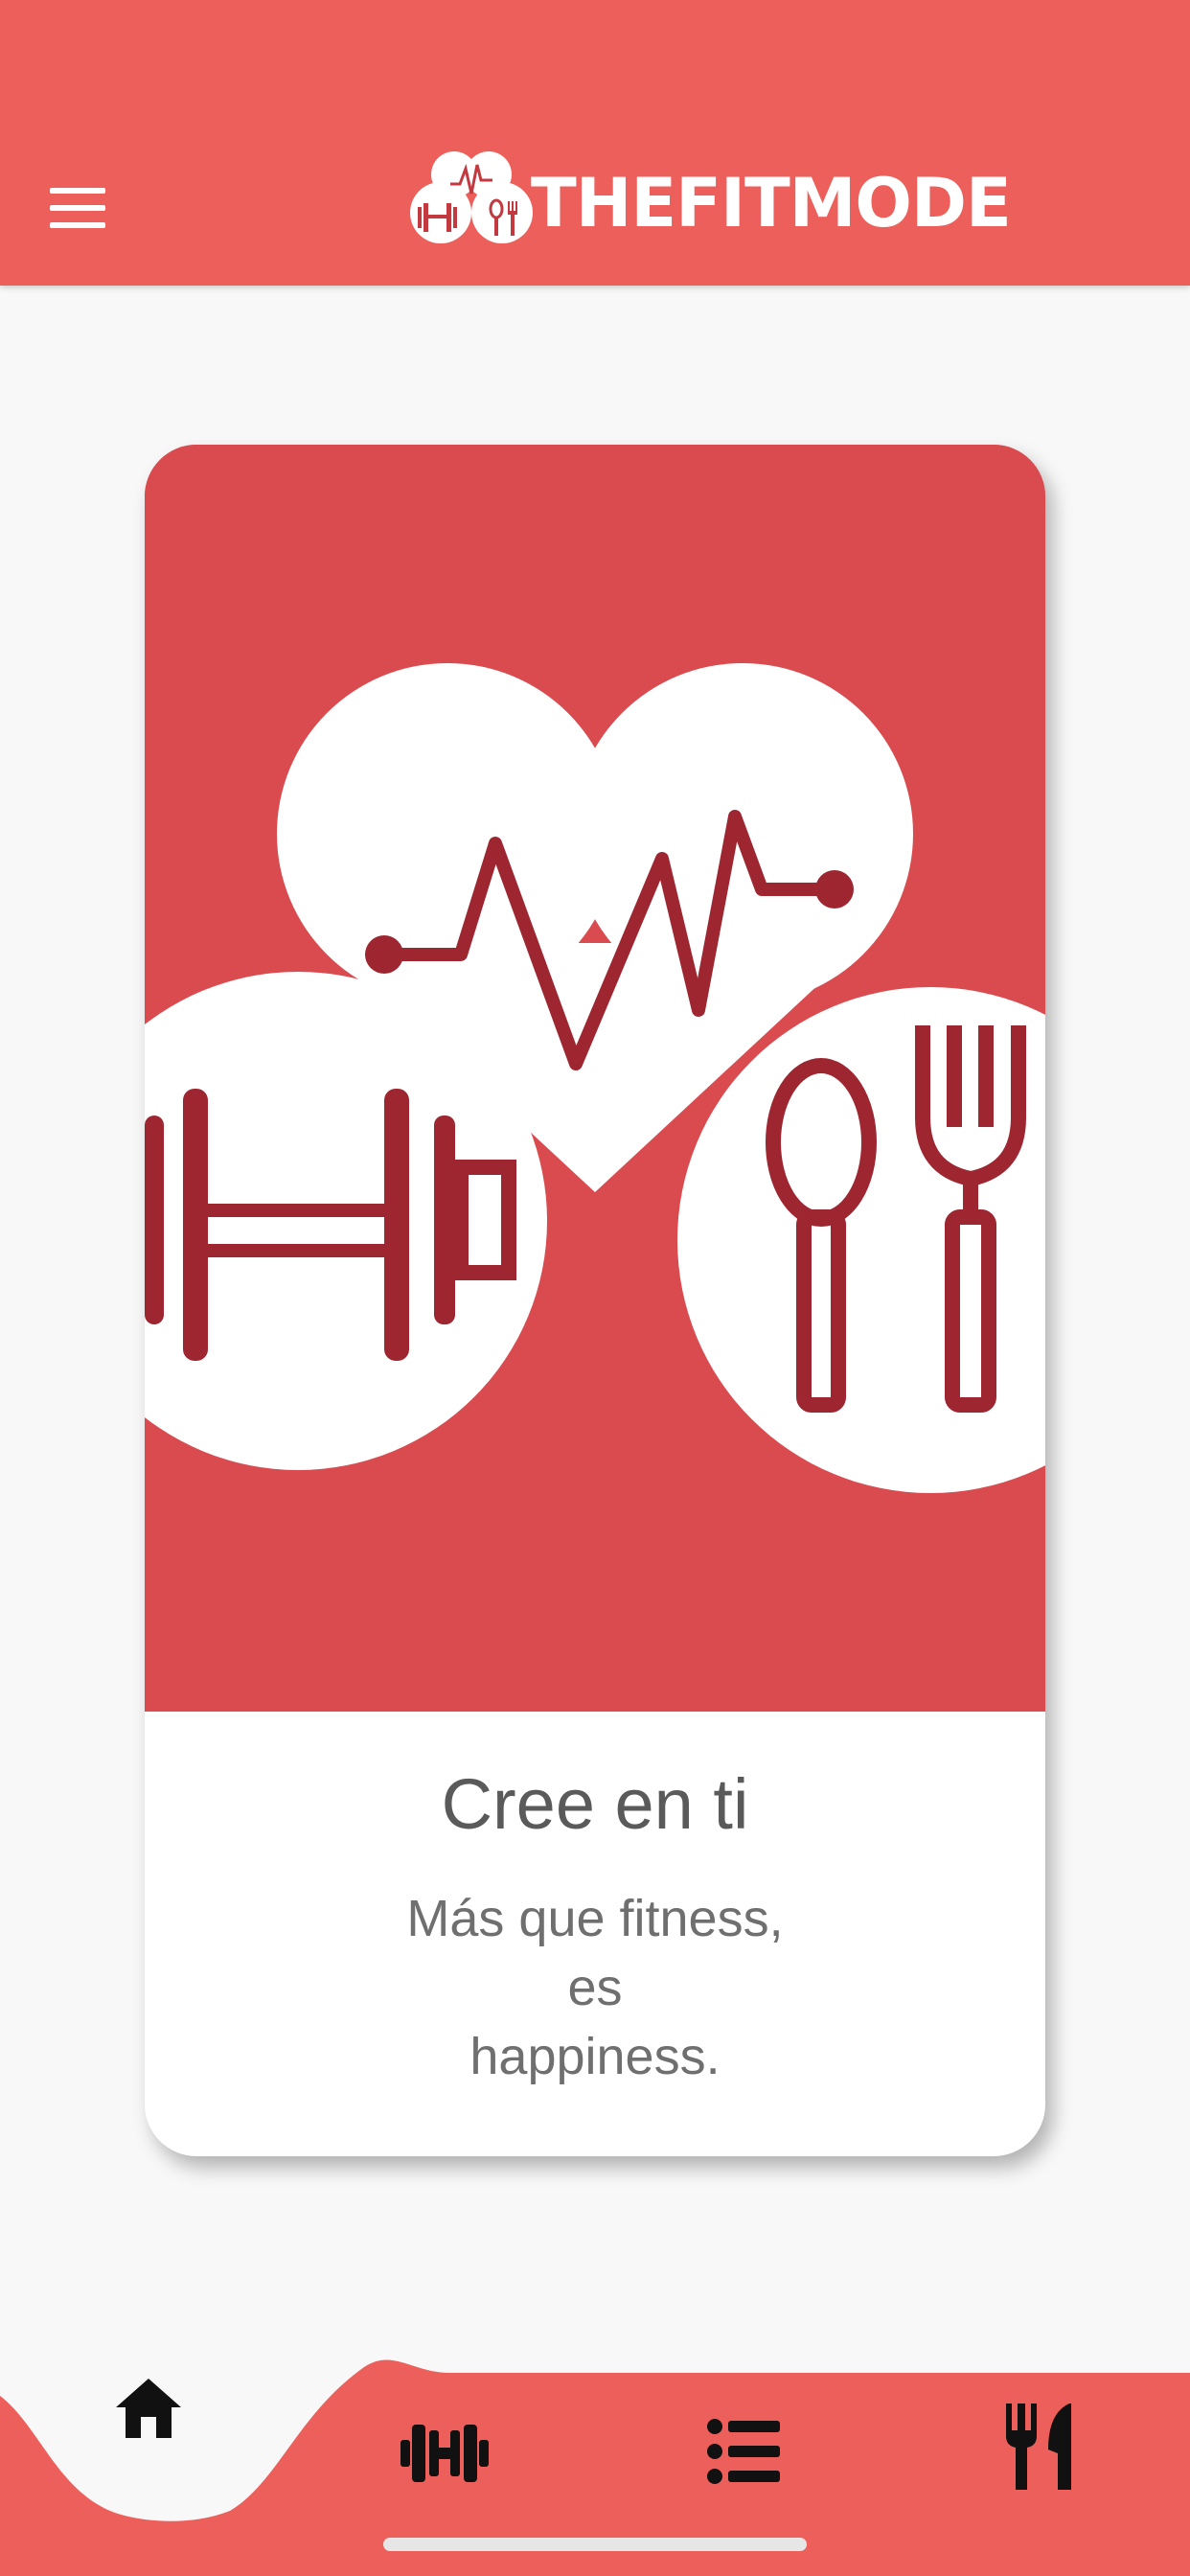  I want to click on nav-list, so click(744, 2451).